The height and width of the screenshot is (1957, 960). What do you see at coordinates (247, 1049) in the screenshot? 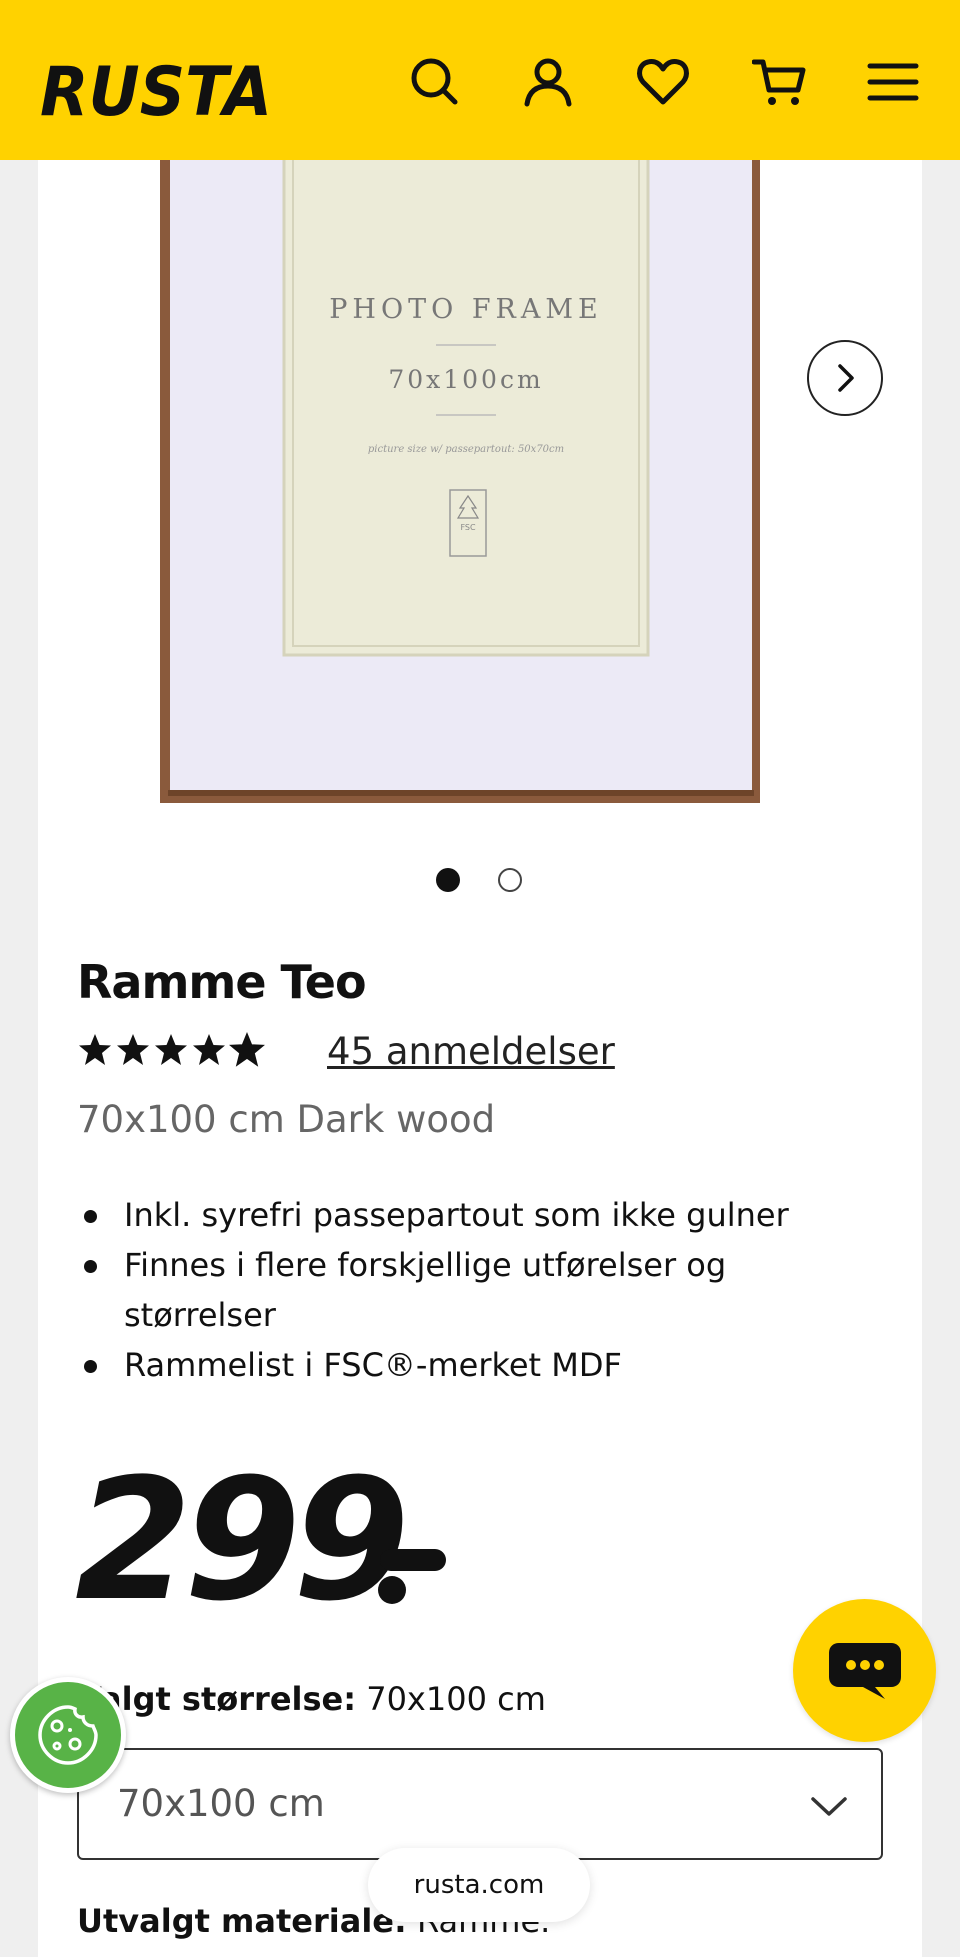
I see `half-star-icon` at bounding box center [247, 1049].